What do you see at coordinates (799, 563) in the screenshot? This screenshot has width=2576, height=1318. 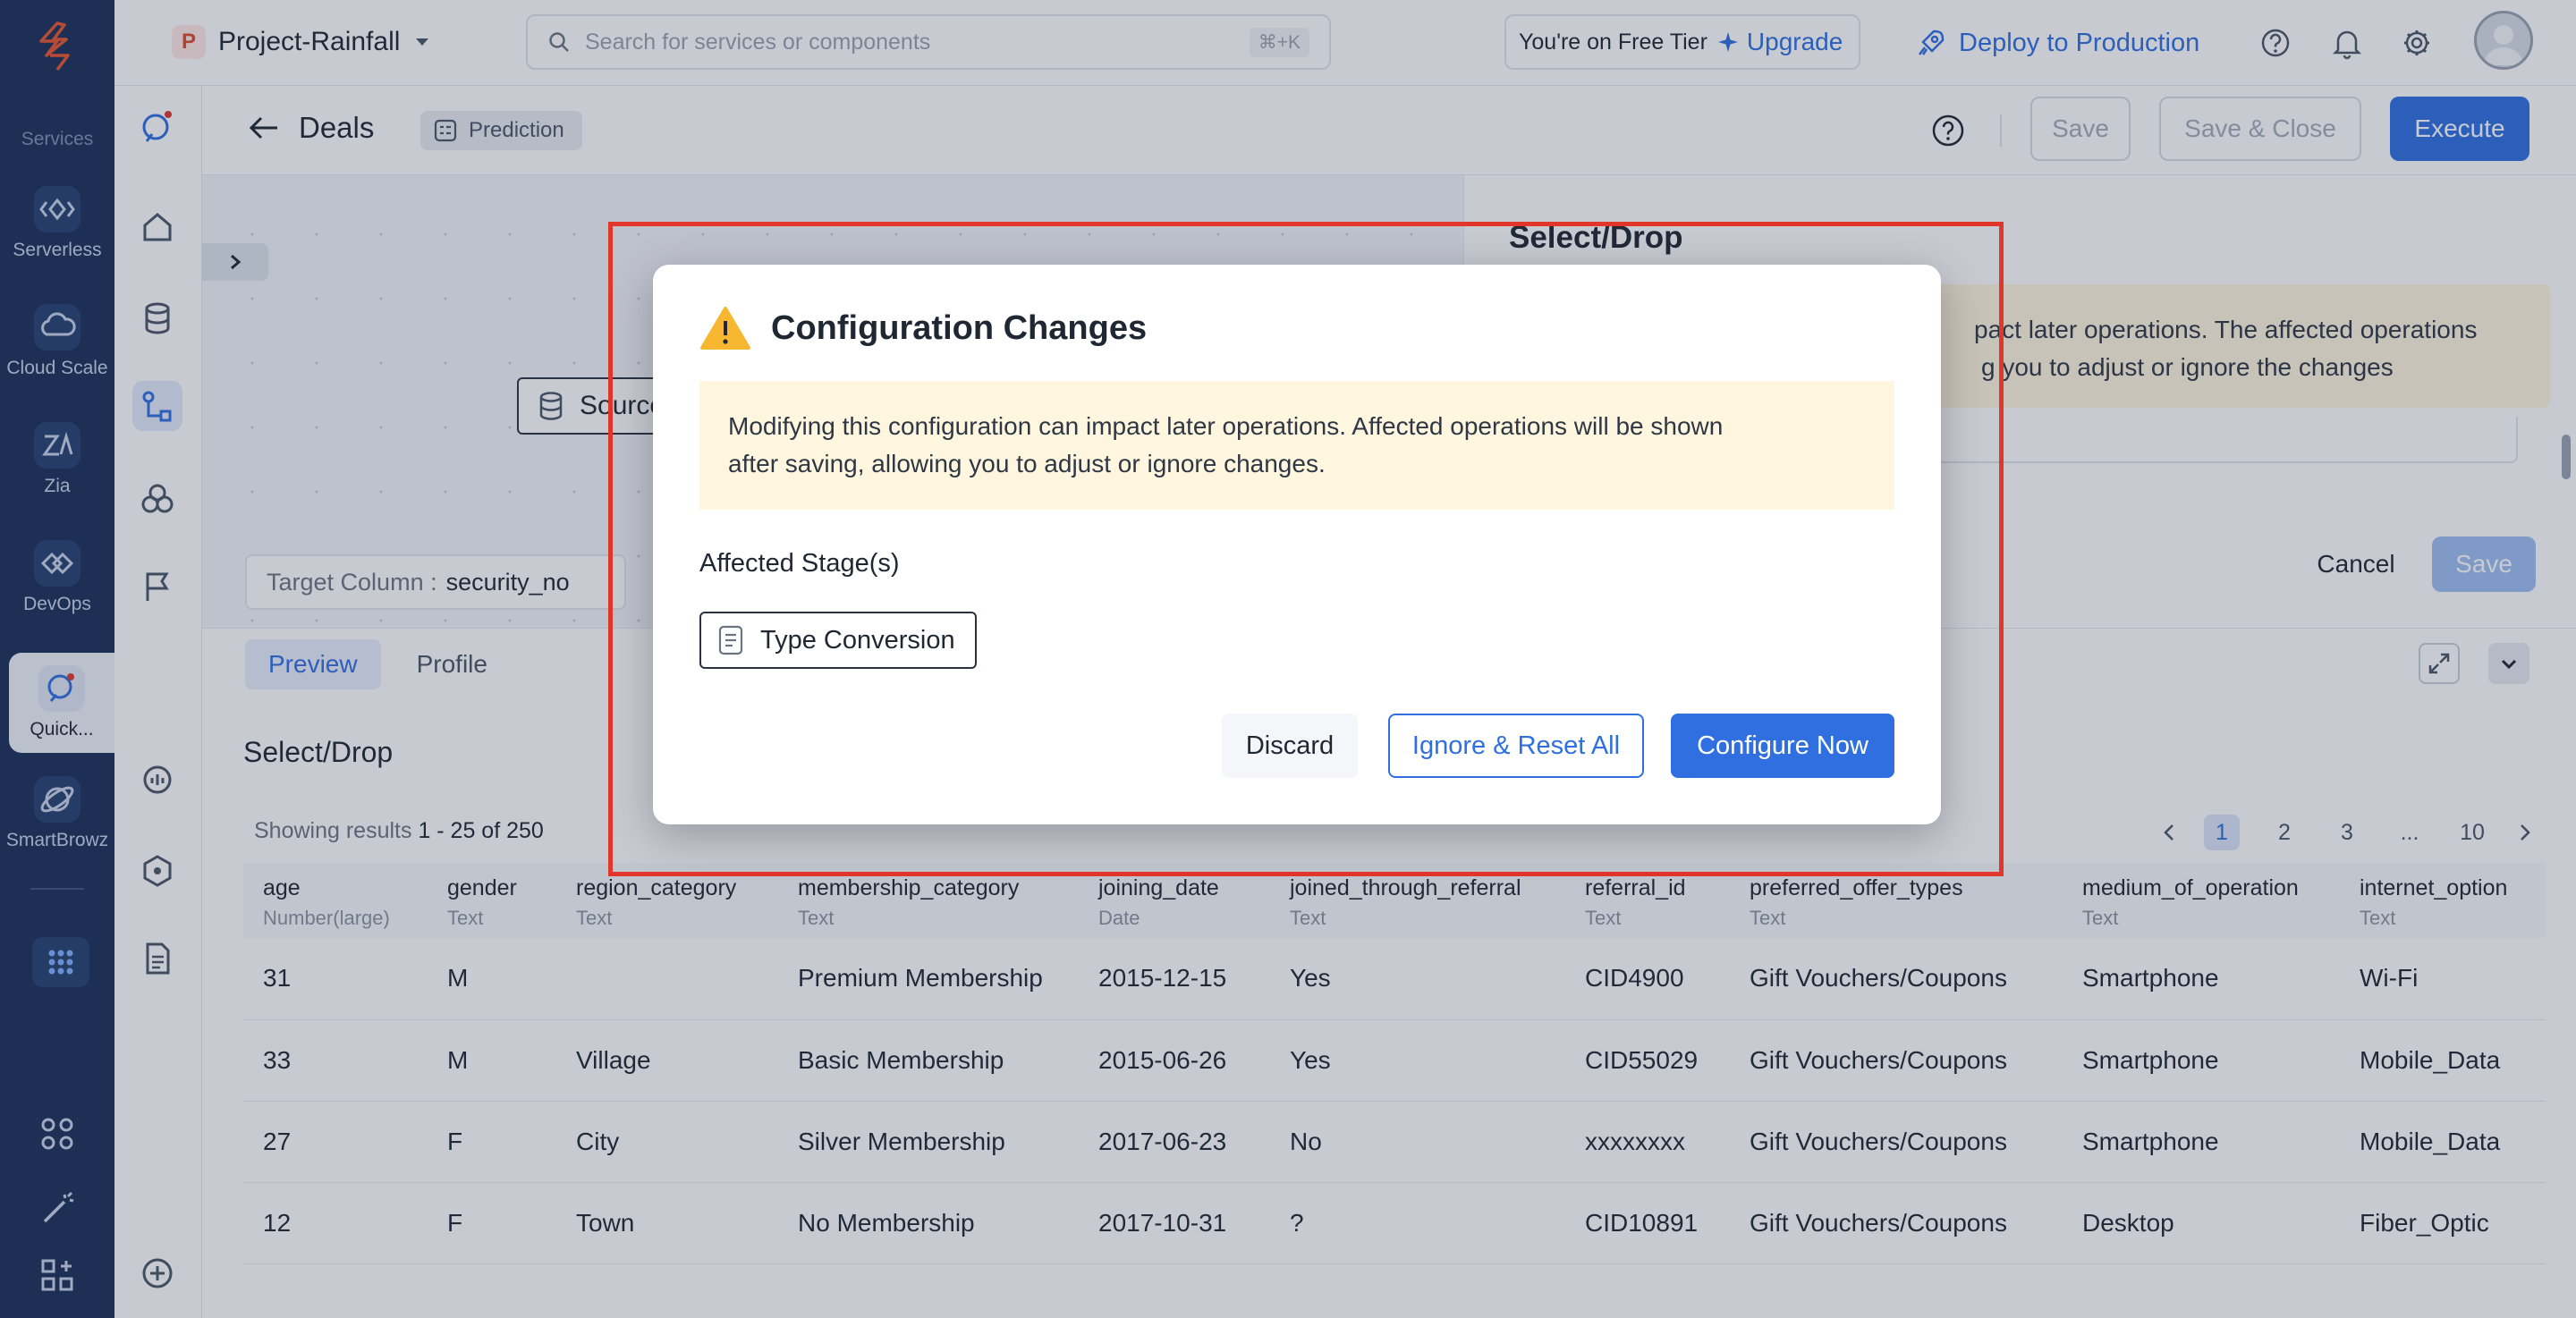 I see `affected-stages-label: Affected Stage(s)` at bounding box center [799, 563].